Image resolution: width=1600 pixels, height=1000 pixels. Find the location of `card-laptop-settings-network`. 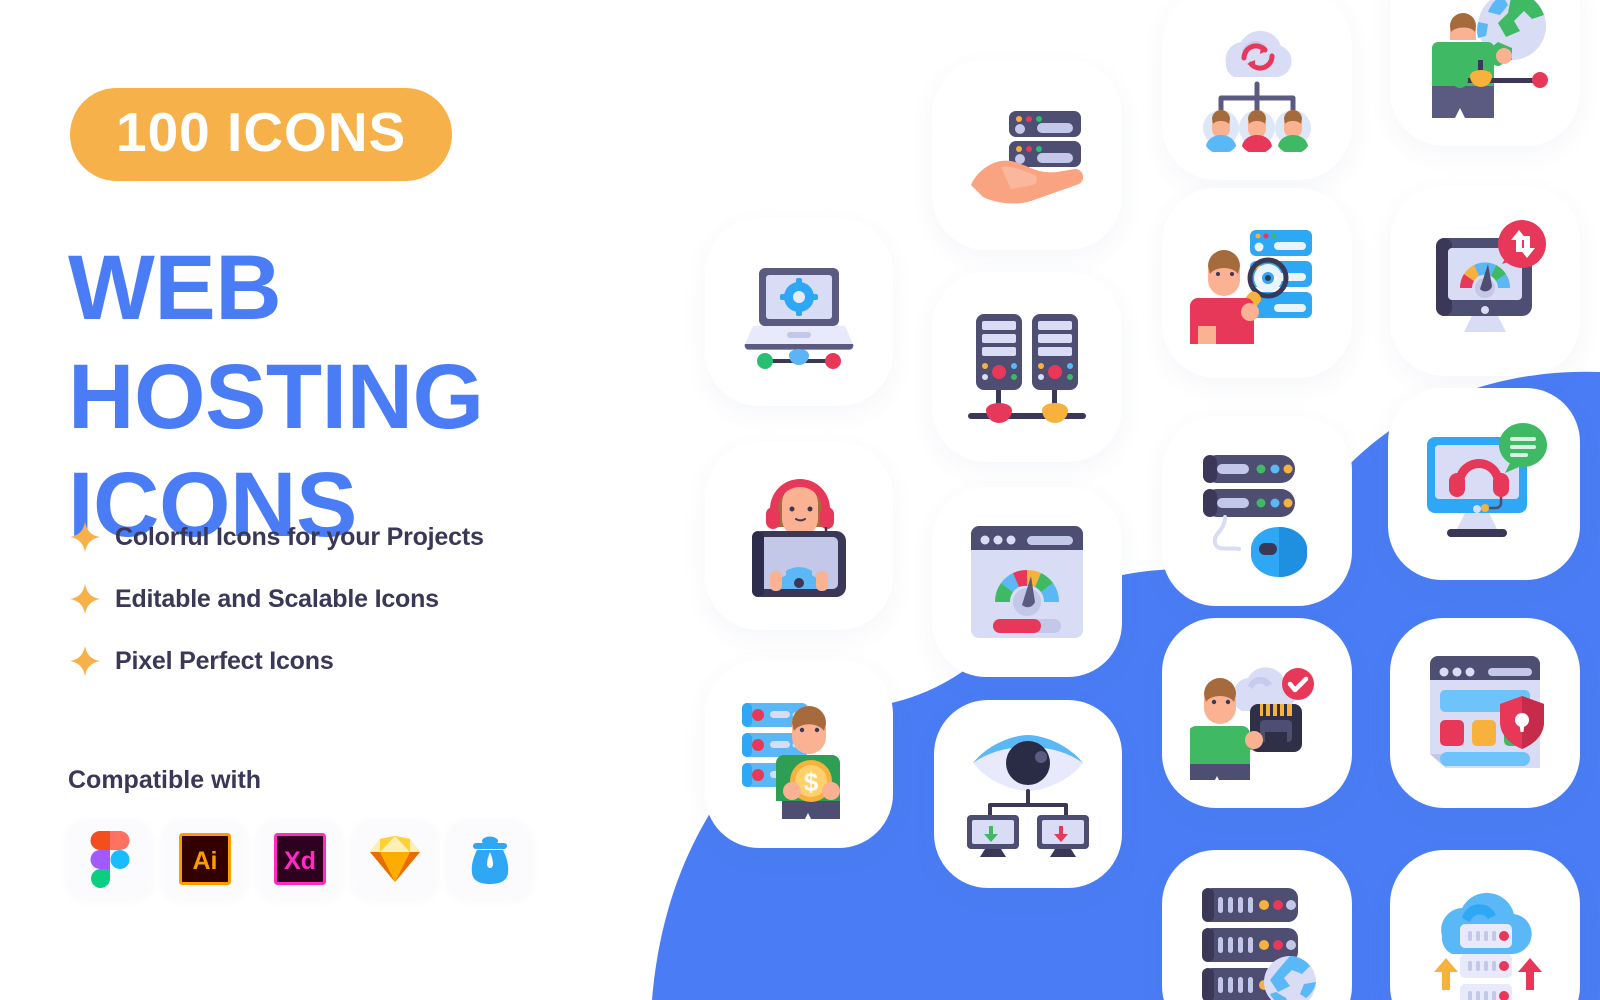

card-laptop-settings-network is located at coordinates (799, 312).